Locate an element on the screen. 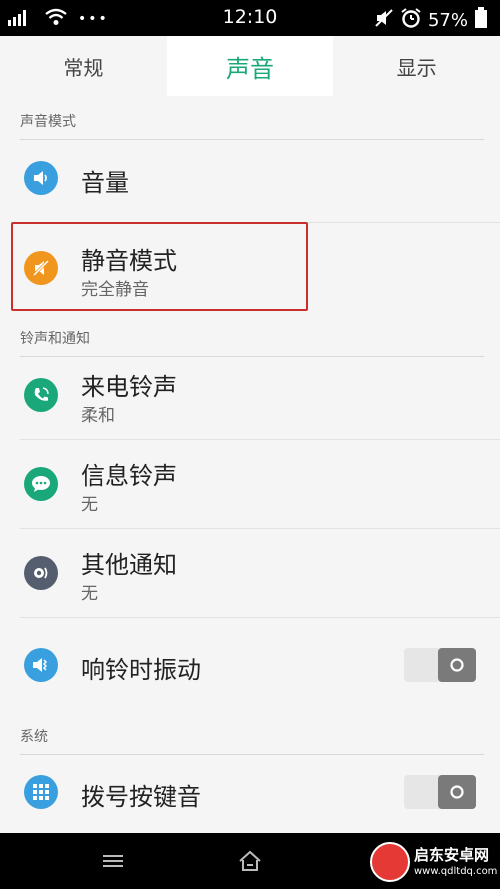 This screenshot has width=500, height=889. mute-icon is located at coordinates (384, 20).